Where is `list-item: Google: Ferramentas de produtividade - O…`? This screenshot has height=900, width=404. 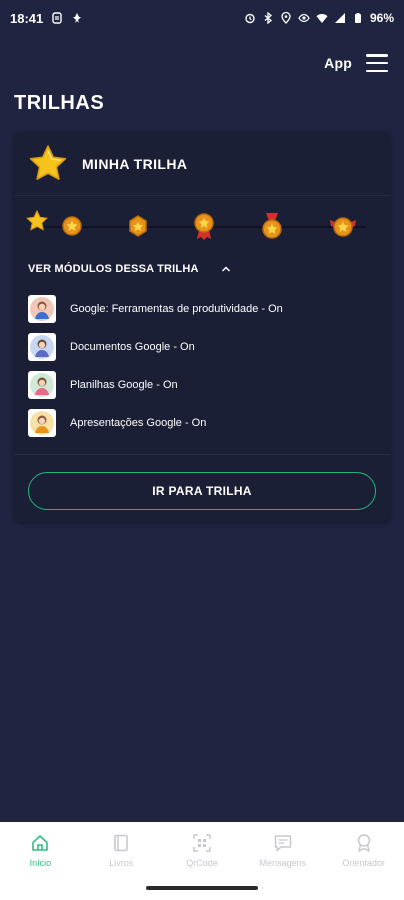
list-item: Google: Ferramentas de produtividade - O… is located at coordinates (202, 309).